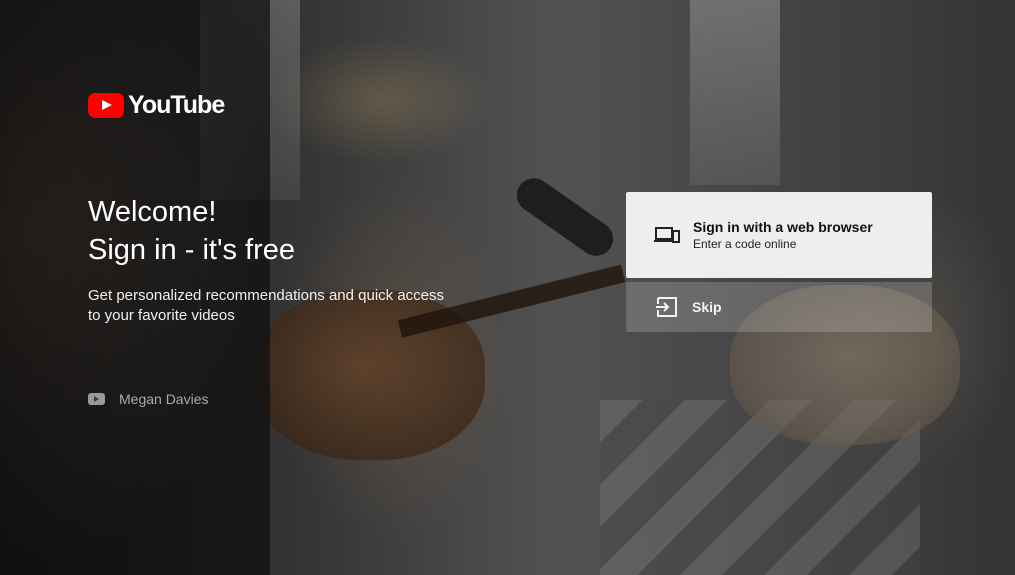 The height and width of the screenshot is (575, 1015). I want to click on sign-in-title: Sign in - it's free, so click(192, 250).